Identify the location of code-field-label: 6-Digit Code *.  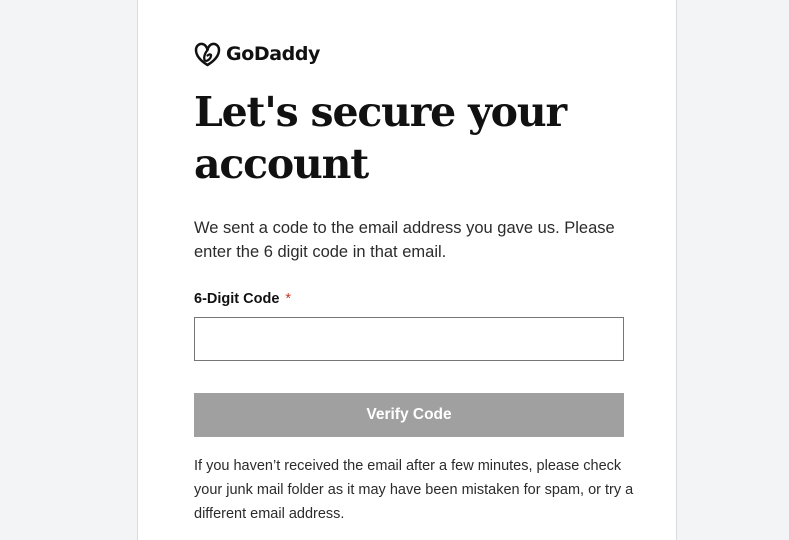
(242, 299).